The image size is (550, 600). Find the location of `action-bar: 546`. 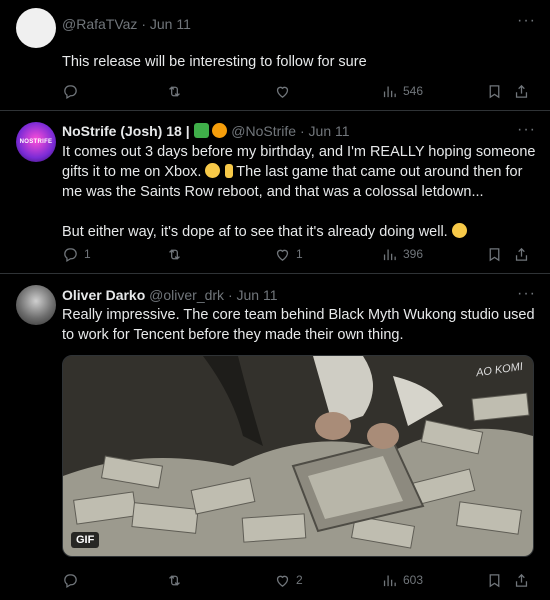

action-bar: 546 is located at coordinates (297, 91).